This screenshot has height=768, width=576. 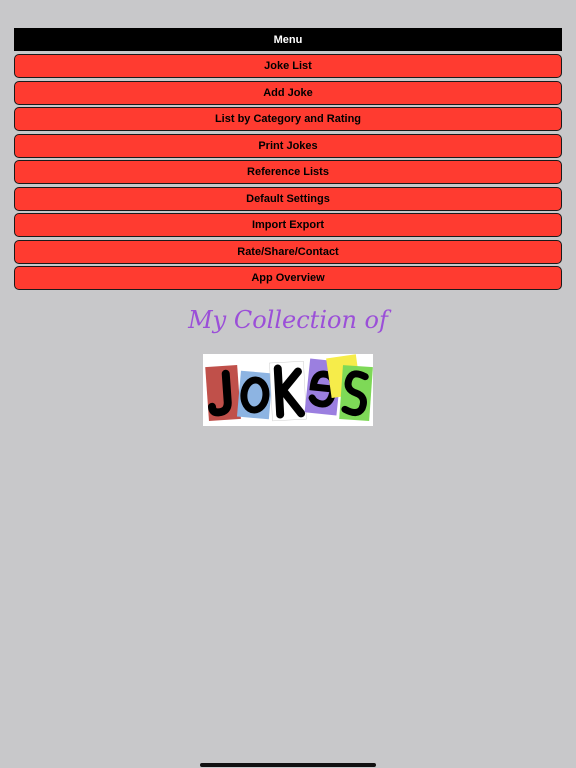 I want to click on home-indicator, so click(x=288, y=765).